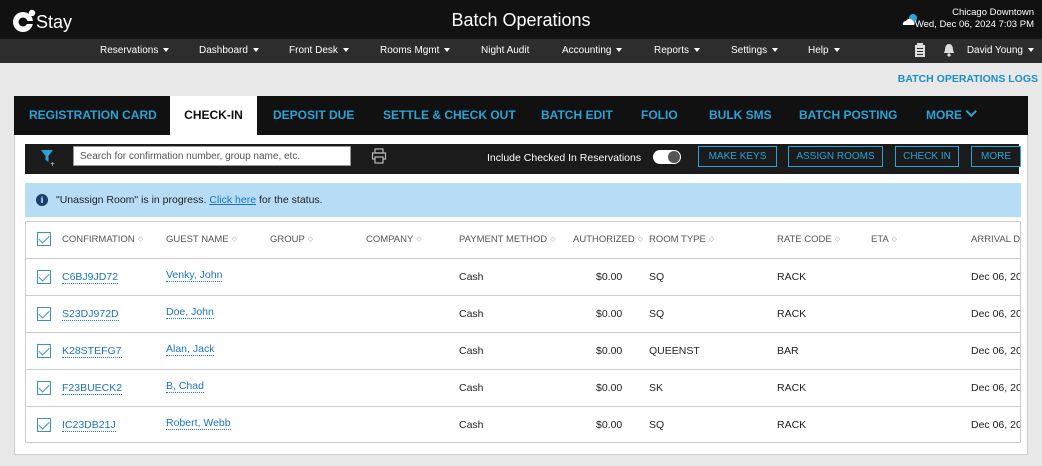 Image resolution: width=1042 pixels, height=466 pixels. I want to click on confirmation-link: IC23DB21J, so click(89, 425).